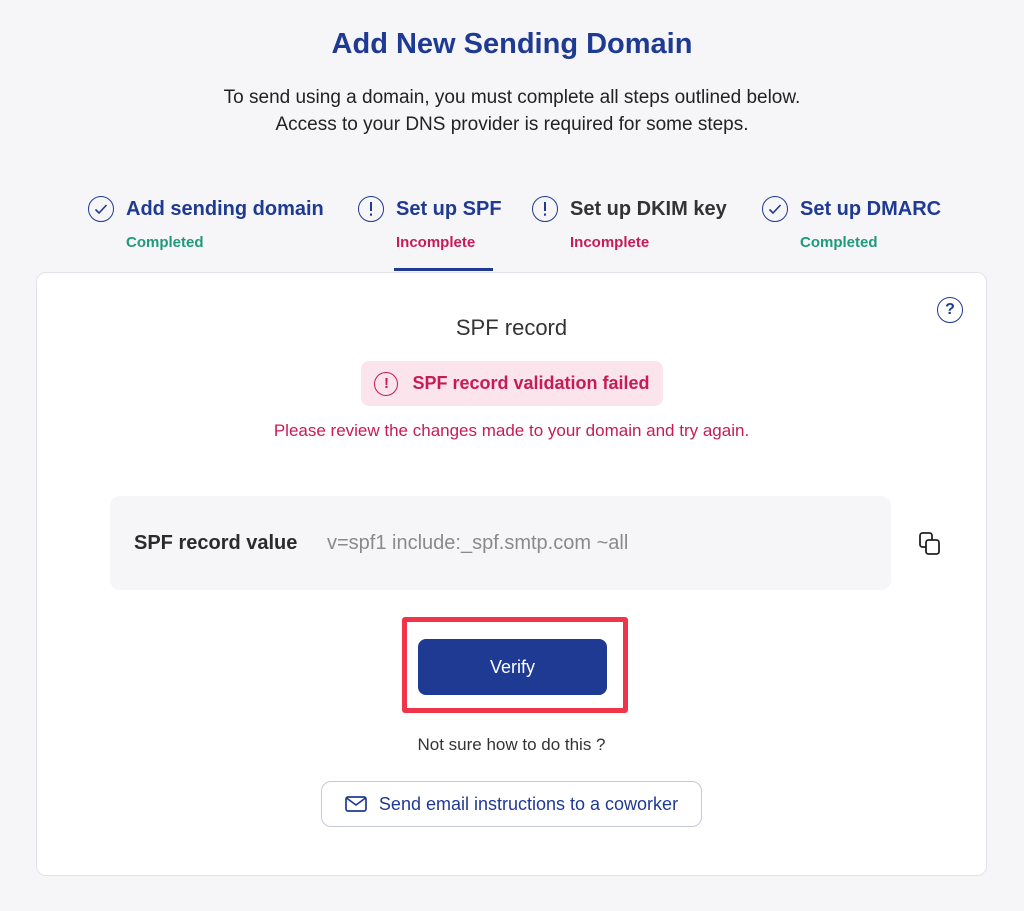  What do you see at coordinates (216, 542) in the screenshot?
I see `spf-record-label: SPF record value` at bounding box center [216, 542].